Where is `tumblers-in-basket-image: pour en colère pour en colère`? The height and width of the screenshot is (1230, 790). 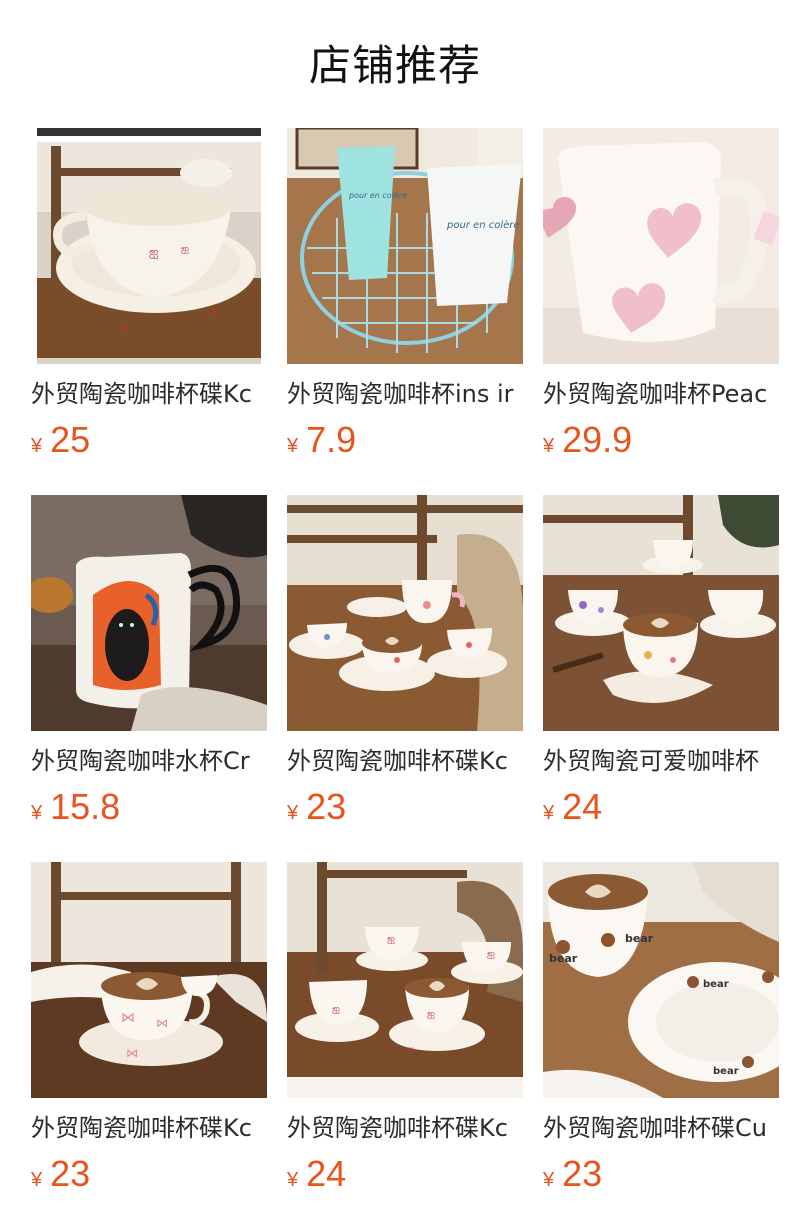 tumblers-in-basket-image: pour en colère pour en colère is located at coordinates (405, 246).